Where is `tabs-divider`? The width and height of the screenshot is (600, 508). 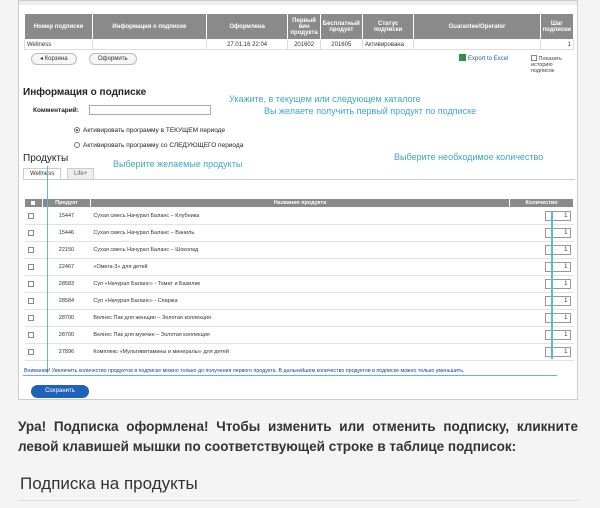 tabs-divider is located at coordinates (299, 179).